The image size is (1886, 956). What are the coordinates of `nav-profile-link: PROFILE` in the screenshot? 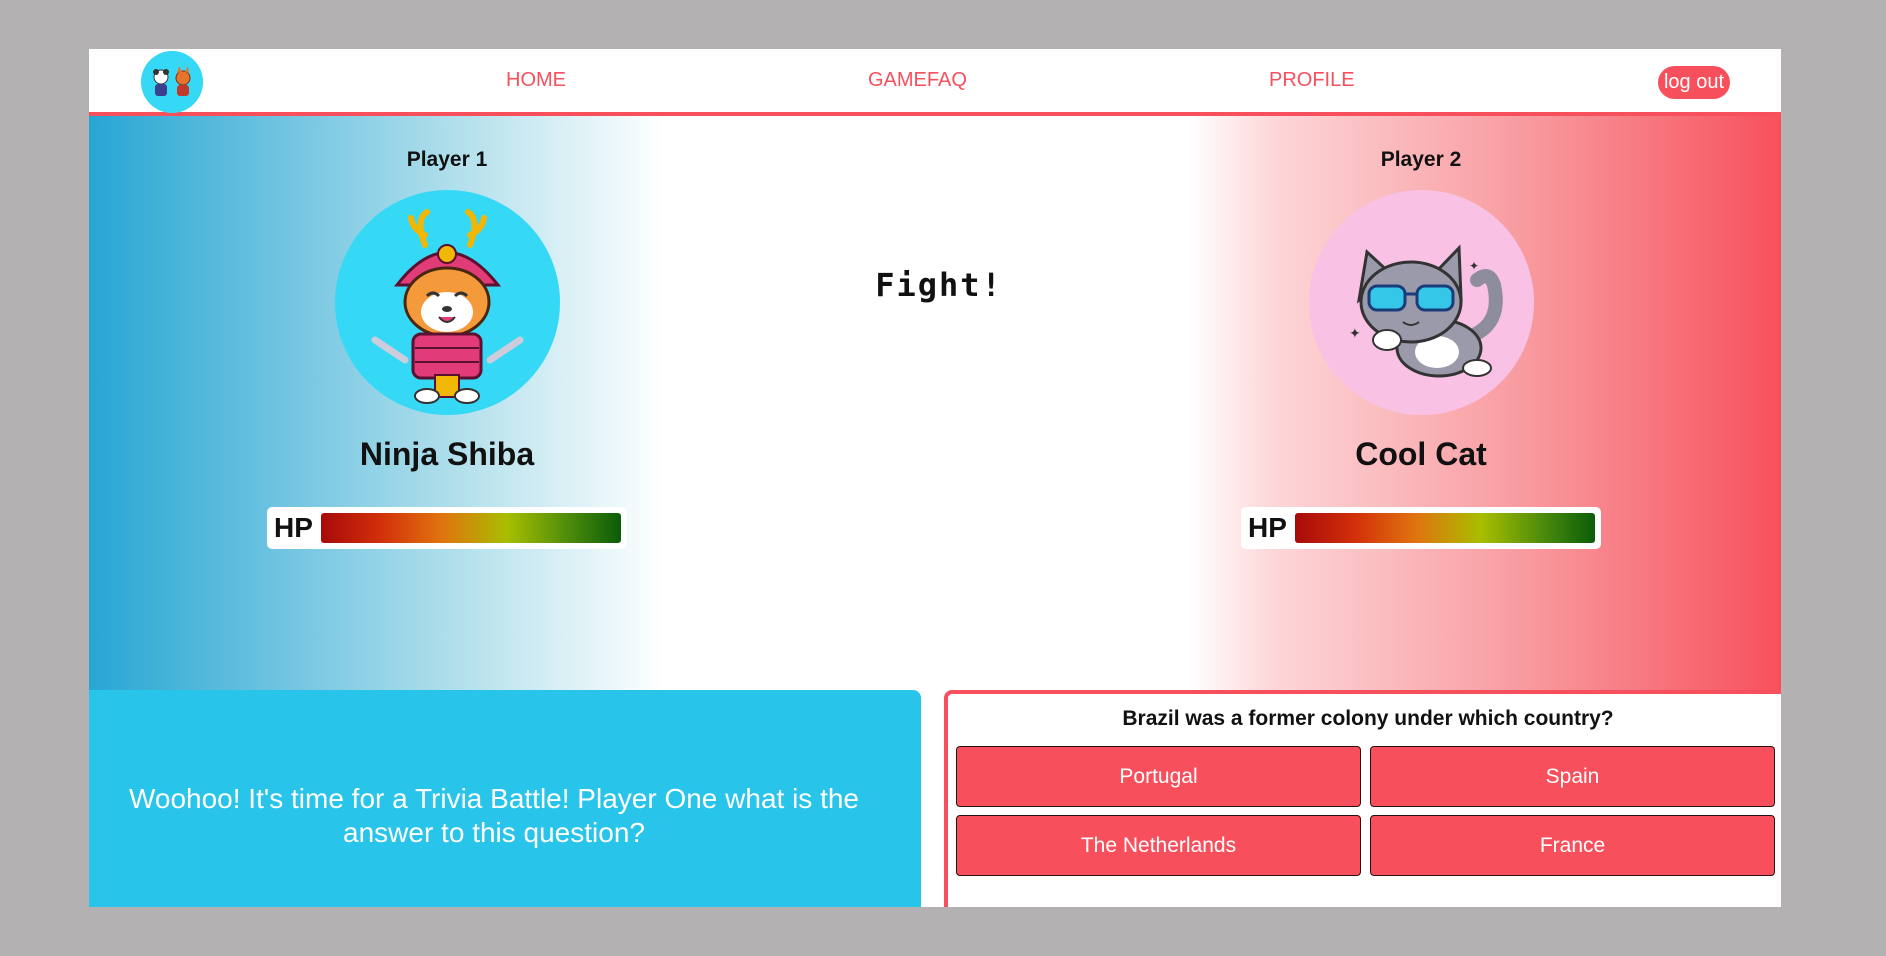 It's located at (1312, 80).